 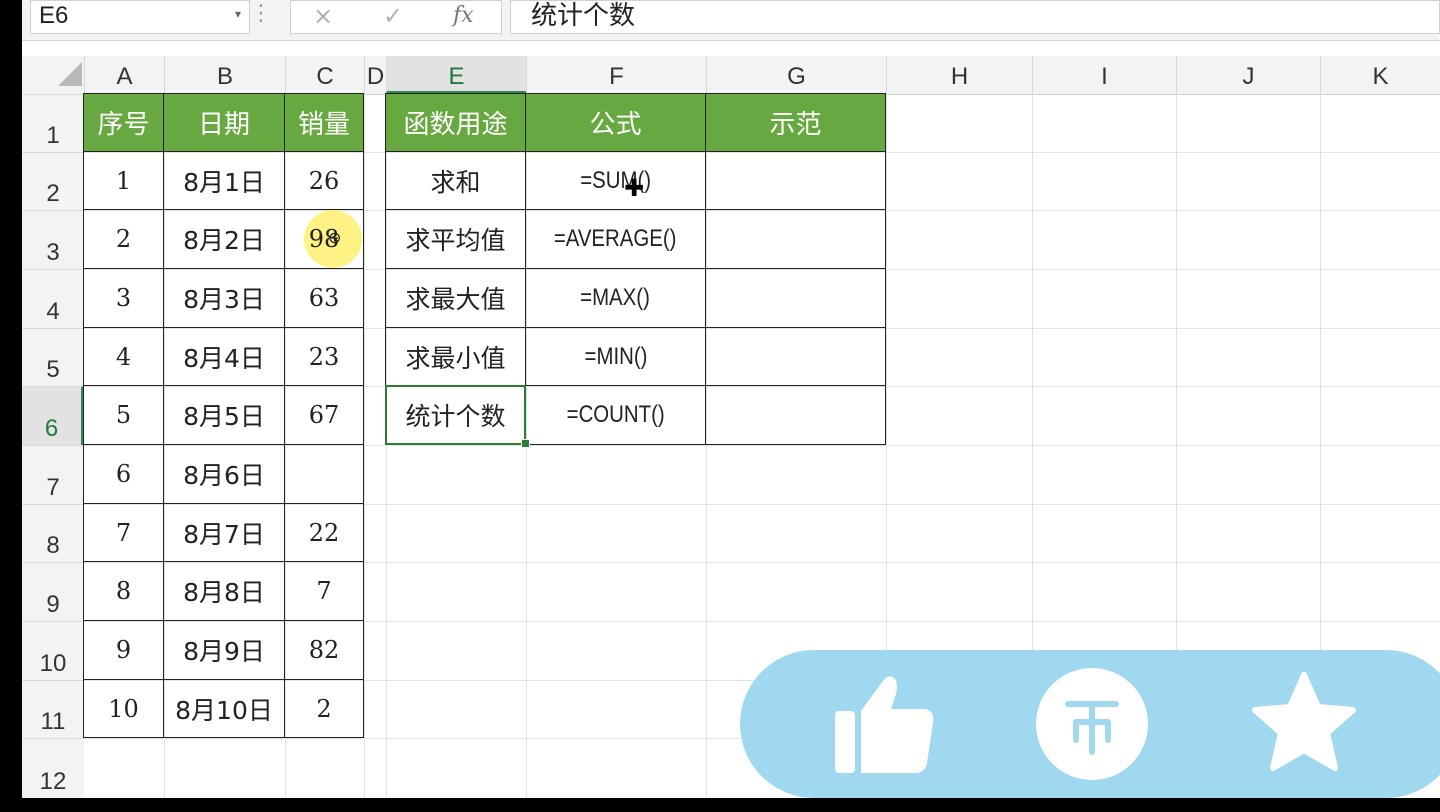 What do you see at coordinates (525, 443) in the screenshot?
I see `fill-handle` at bounding box center [525, 443].